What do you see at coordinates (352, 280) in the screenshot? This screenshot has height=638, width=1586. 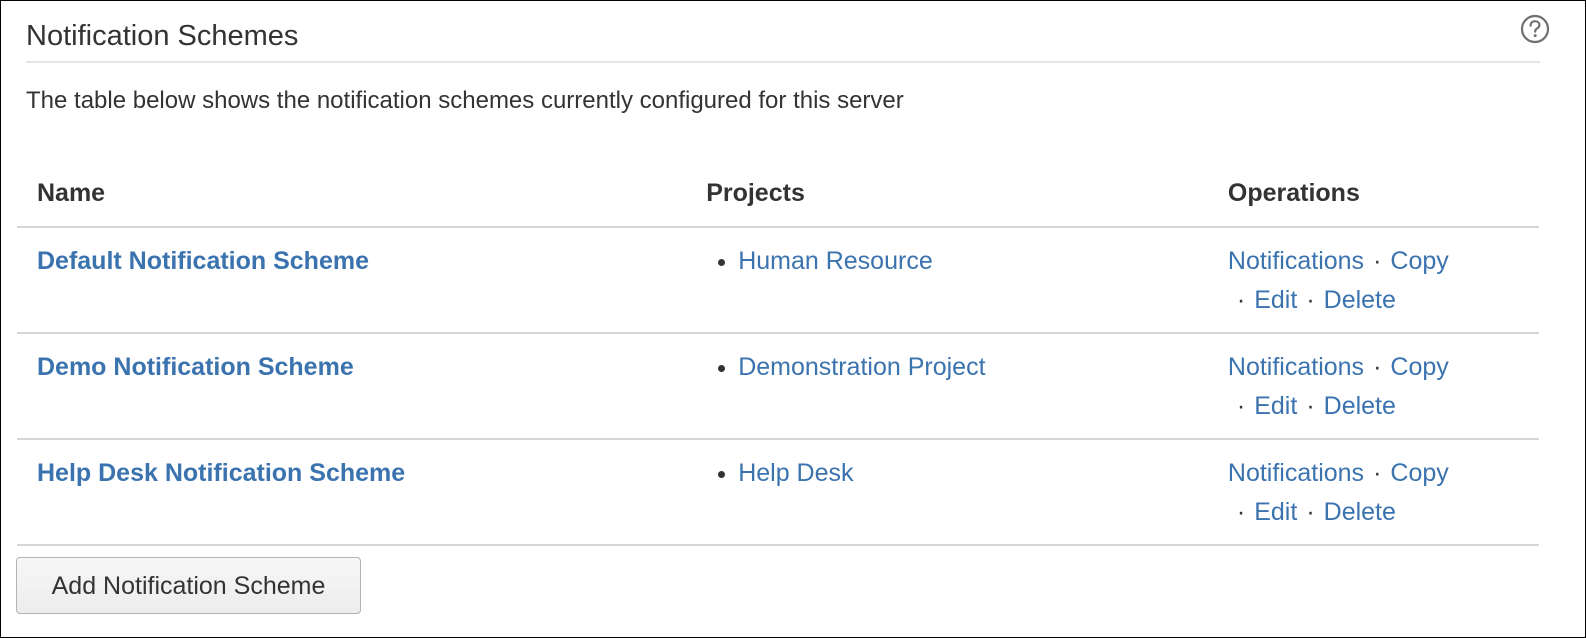 I see `scheme-name-cell: Default Notification Scheme` at bounding box center [352, 280].